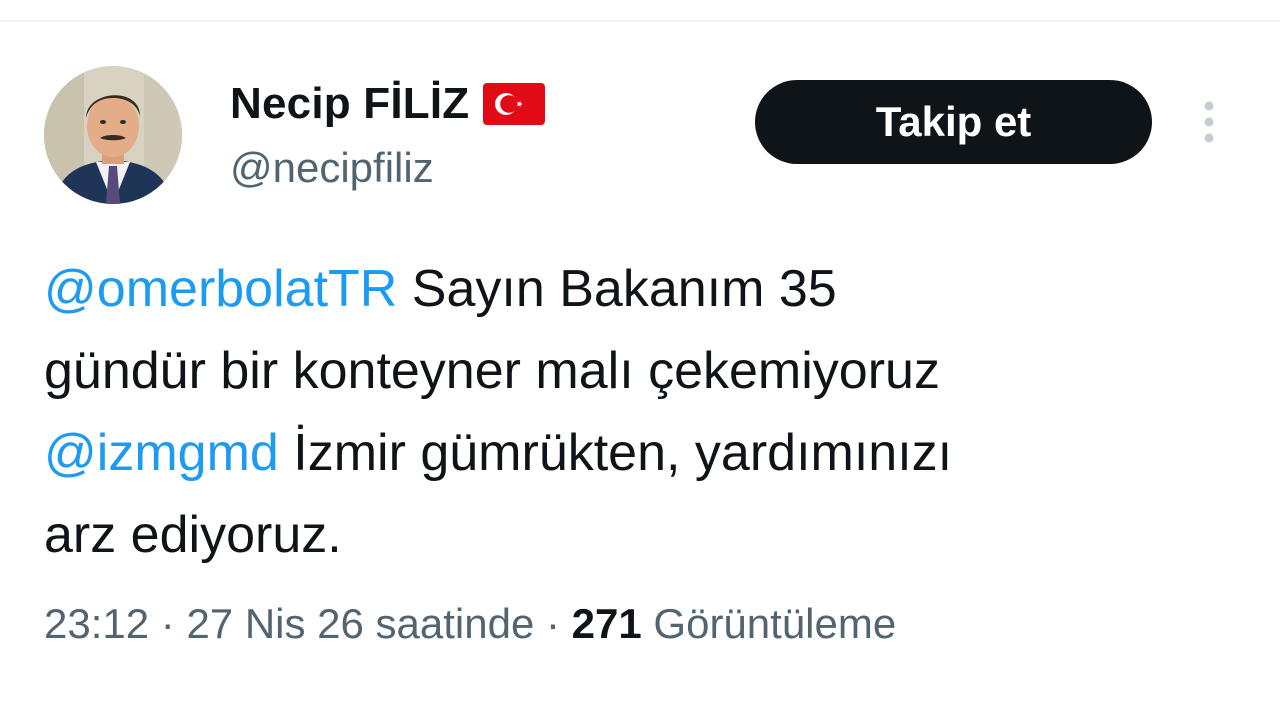  What do you see at coordinates (349, 104) in the screenshot?
I see `author-display-name: Necip FİLİZ` at bounding box center [349, 104].